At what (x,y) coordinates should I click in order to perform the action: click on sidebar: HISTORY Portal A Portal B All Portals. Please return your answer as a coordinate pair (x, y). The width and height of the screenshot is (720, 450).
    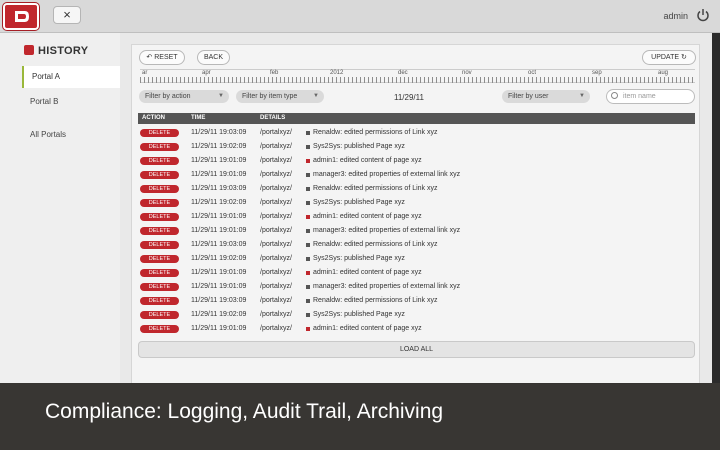
    Looking at the image, I should click on (60, 208).